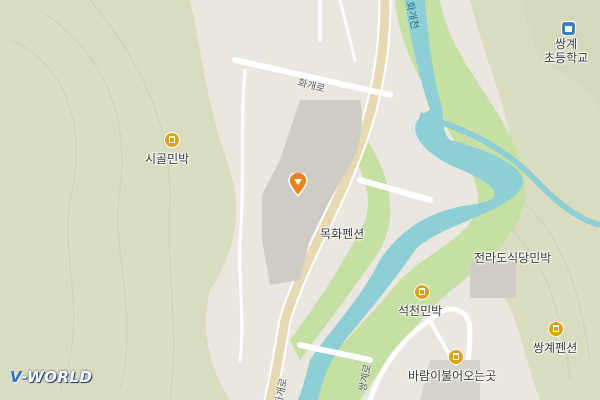  I want to click on school-icon, so click(568, 28).